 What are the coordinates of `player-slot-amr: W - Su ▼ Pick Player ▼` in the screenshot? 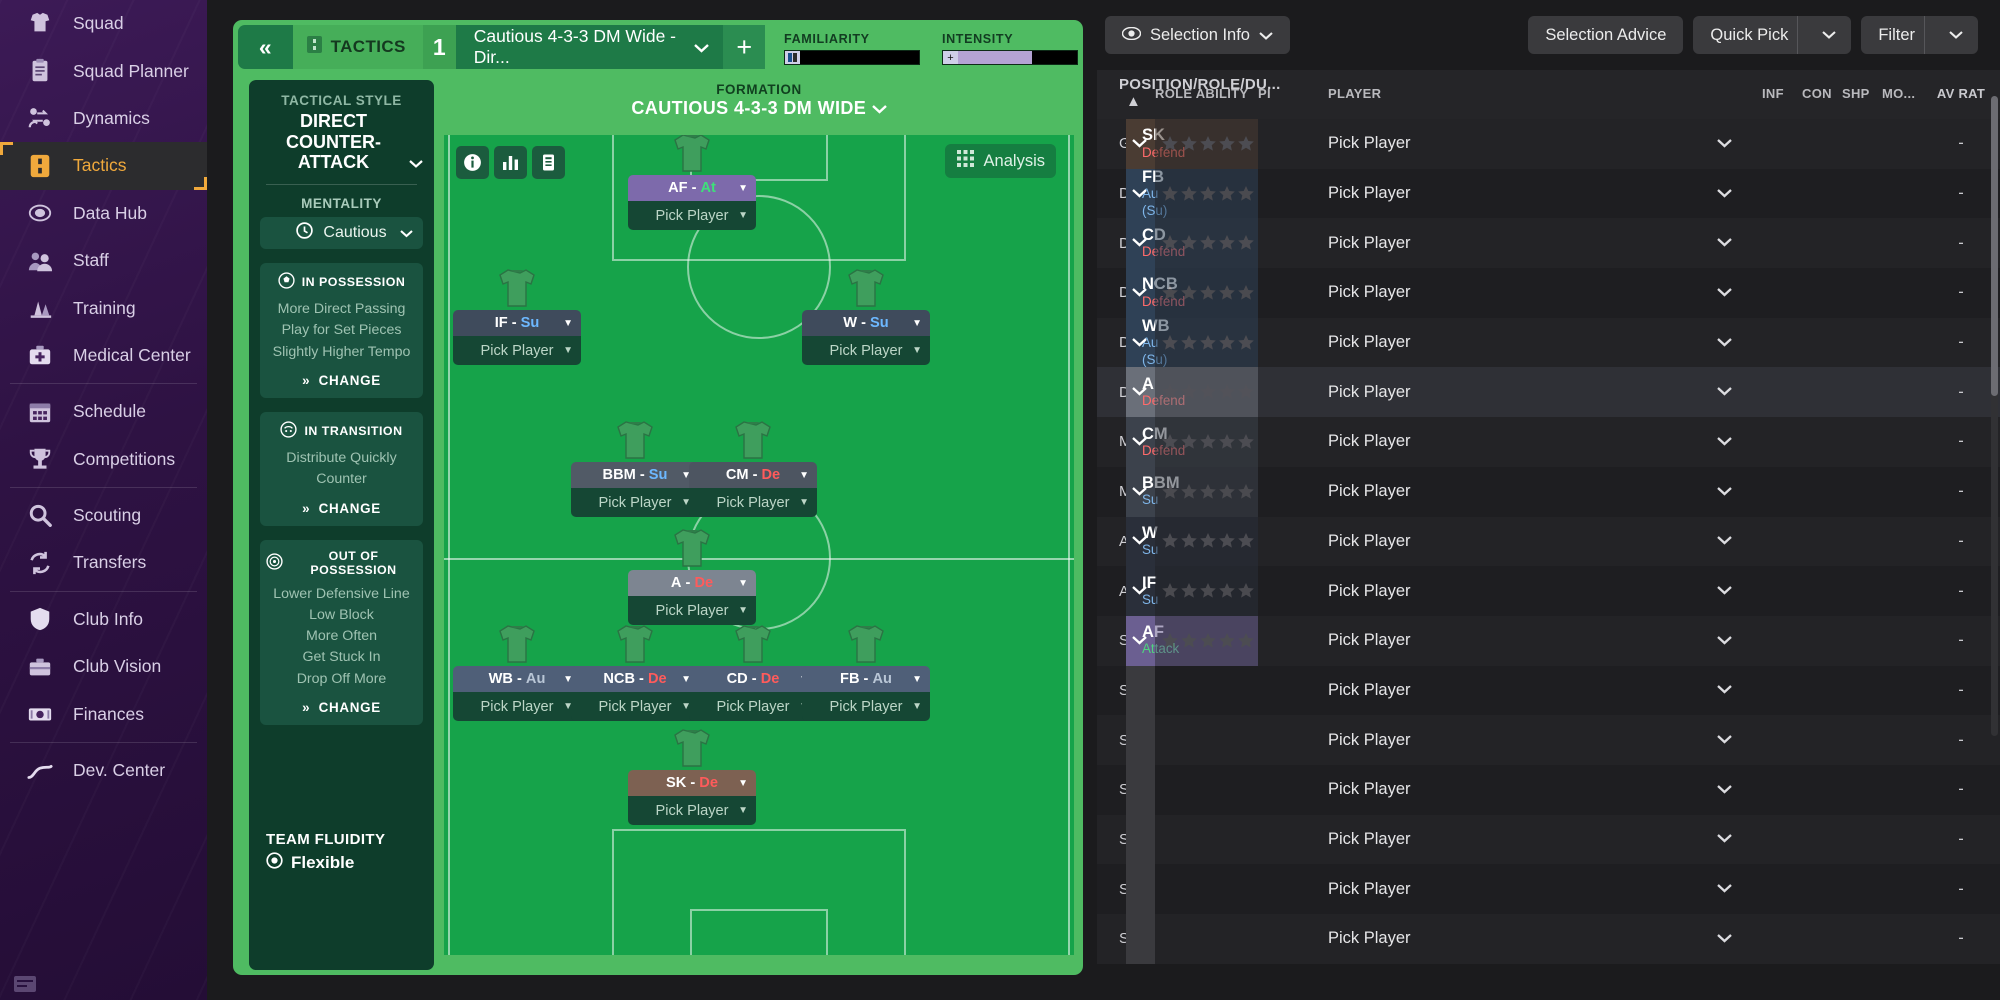 It's located at (866, 317).